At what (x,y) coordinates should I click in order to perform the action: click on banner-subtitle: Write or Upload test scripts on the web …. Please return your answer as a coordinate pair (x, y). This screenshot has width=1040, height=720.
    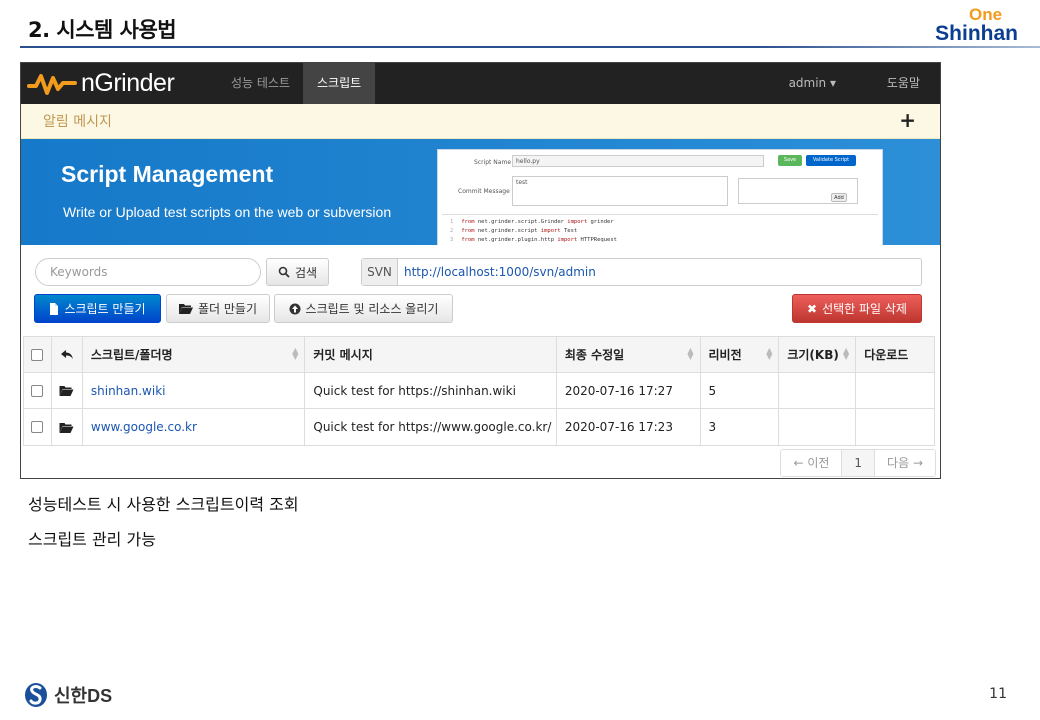
    Looking at the image, I should click on (227, 212).